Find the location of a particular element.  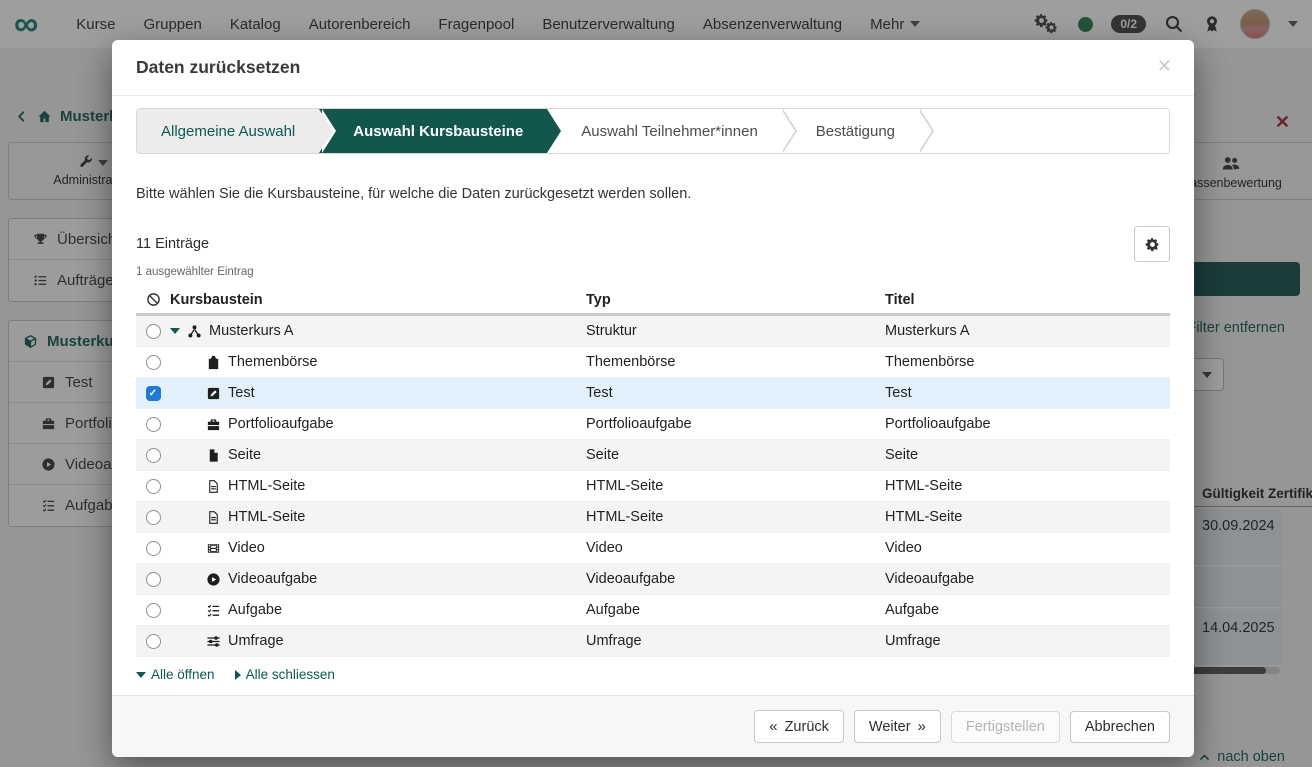

cancel-button: Abbrechen is located at coordinates (1119, 726).